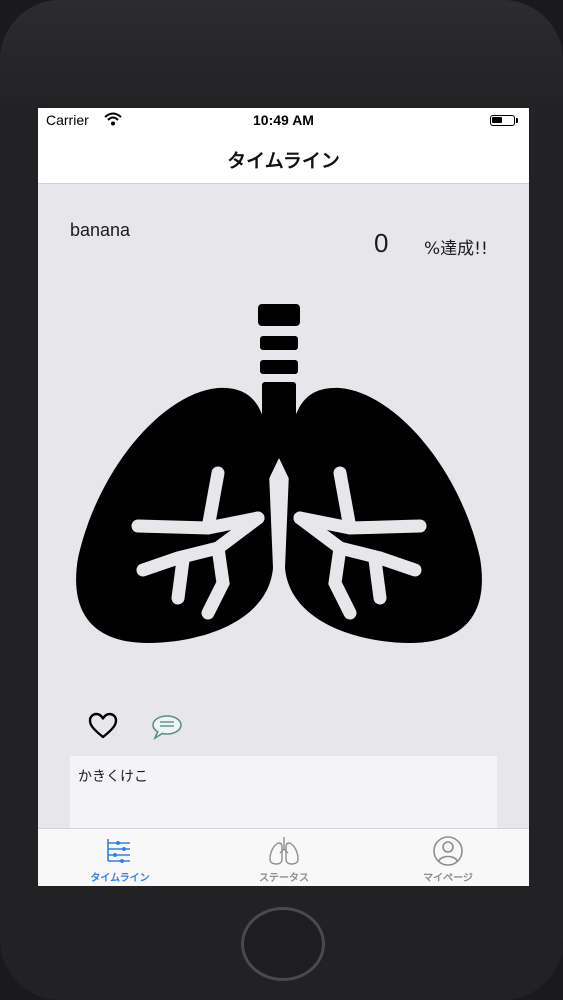  Describe the element at coordinates (502, 120) in the screenshot. I see `battery-icon` at that location.